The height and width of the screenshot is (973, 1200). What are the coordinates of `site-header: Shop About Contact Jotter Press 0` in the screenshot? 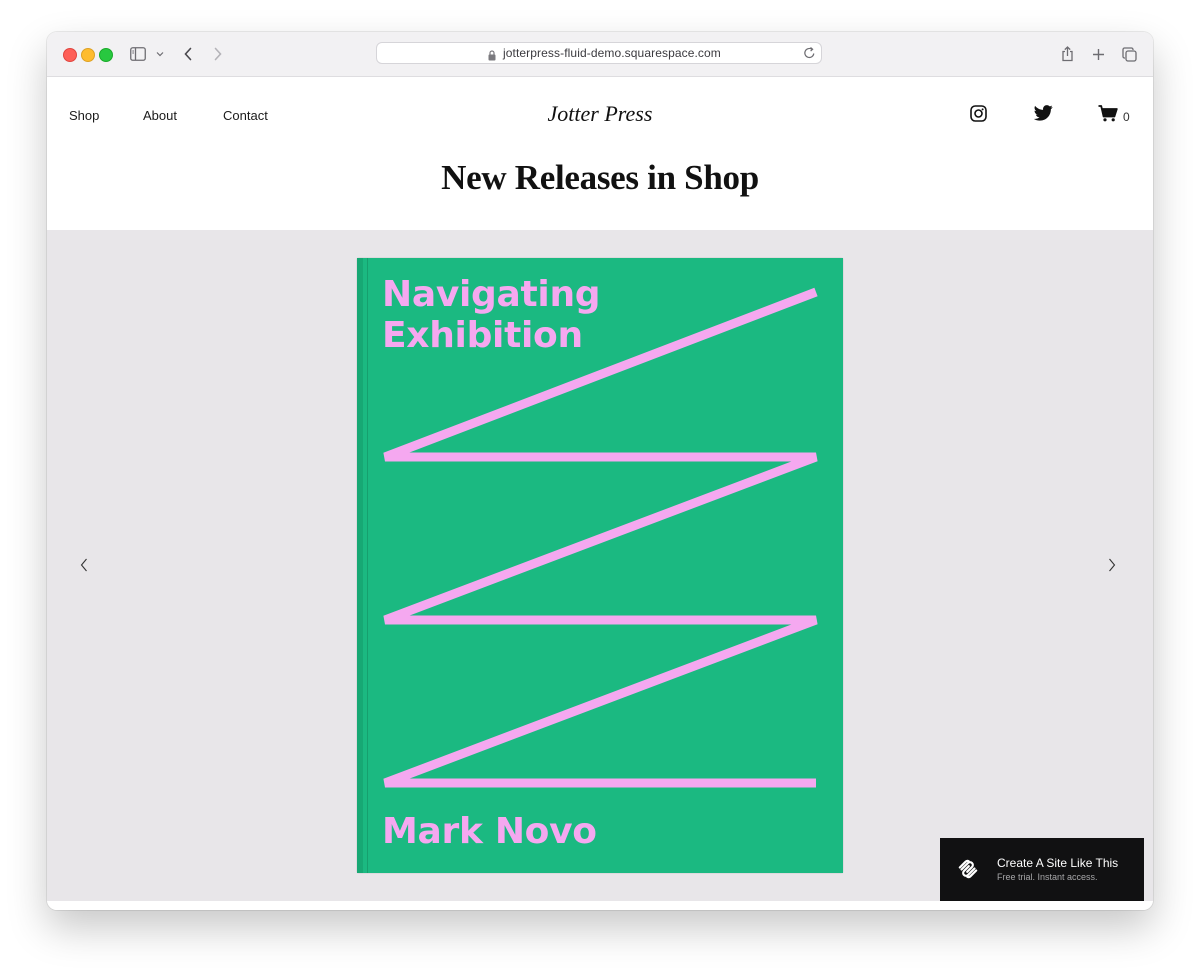 It's located at (600, 114).